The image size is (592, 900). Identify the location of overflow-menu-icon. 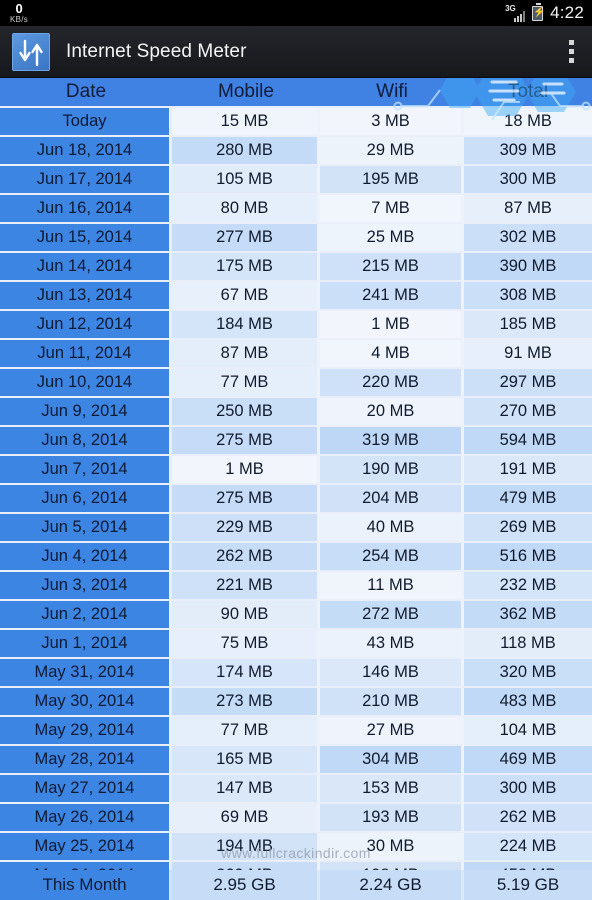
(571, 51).